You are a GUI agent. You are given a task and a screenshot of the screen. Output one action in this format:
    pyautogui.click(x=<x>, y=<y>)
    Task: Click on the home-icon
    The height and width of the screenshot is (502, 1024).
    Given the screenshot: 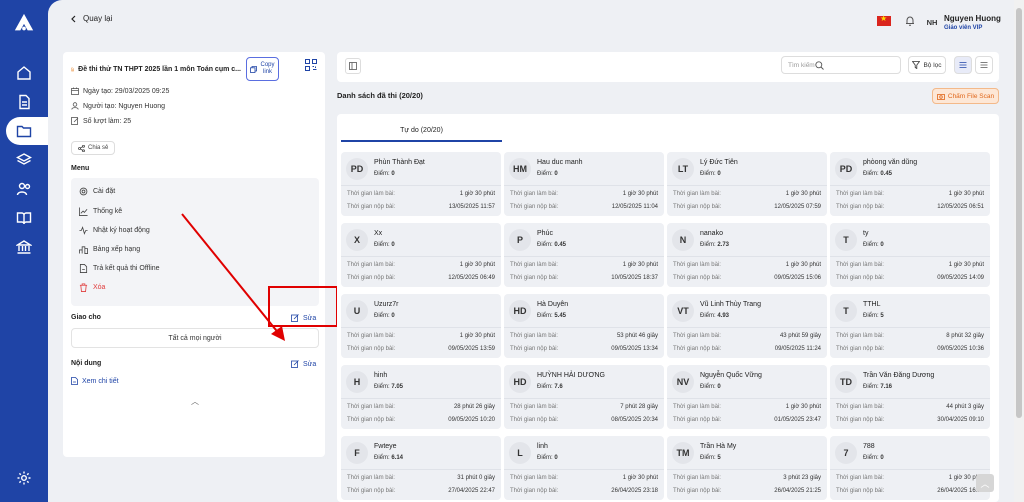 What is the action you would take?
    pyautogui.click(x=24, y=73)
    